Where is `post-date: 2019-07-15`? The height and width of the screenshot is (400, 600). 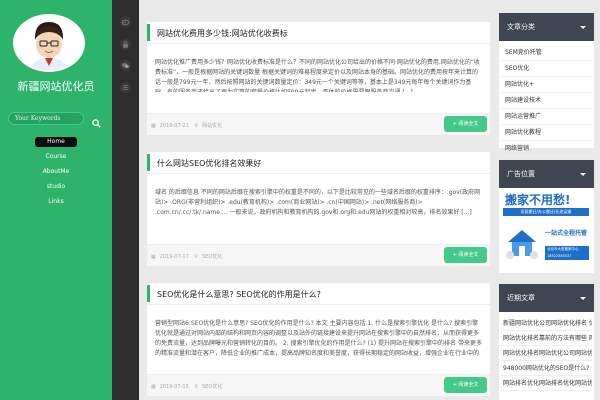 post-date: 2019-07-15 is located at coordinates (174, 387).